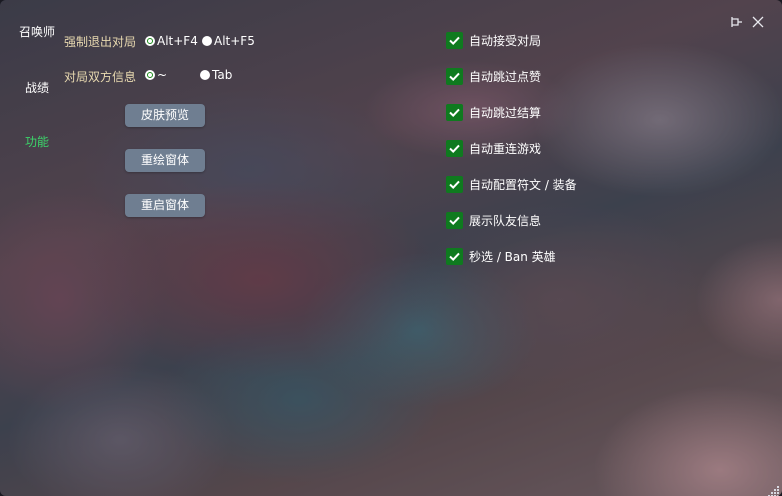 The image size is (782, 496). I want to click on redraw-window-button: 重绘窗体, so click(165, 160).